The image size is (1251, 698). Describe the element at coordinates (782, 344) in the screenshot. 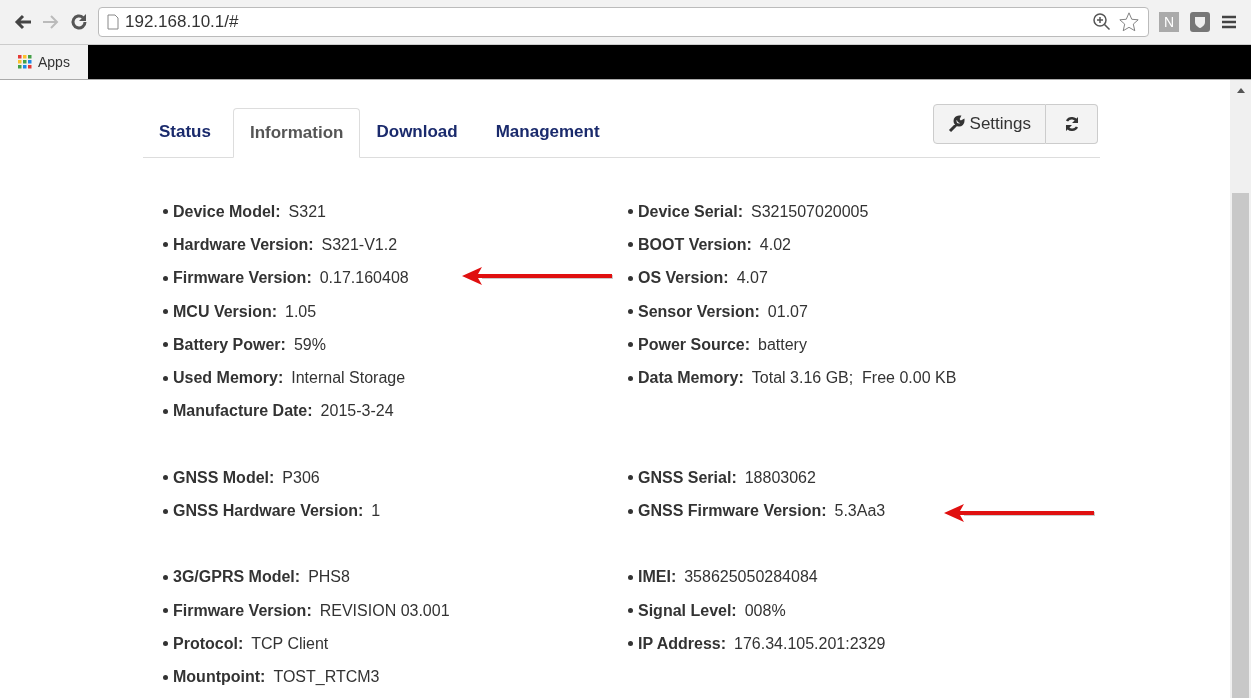

I see `field-value: battery` at that location.